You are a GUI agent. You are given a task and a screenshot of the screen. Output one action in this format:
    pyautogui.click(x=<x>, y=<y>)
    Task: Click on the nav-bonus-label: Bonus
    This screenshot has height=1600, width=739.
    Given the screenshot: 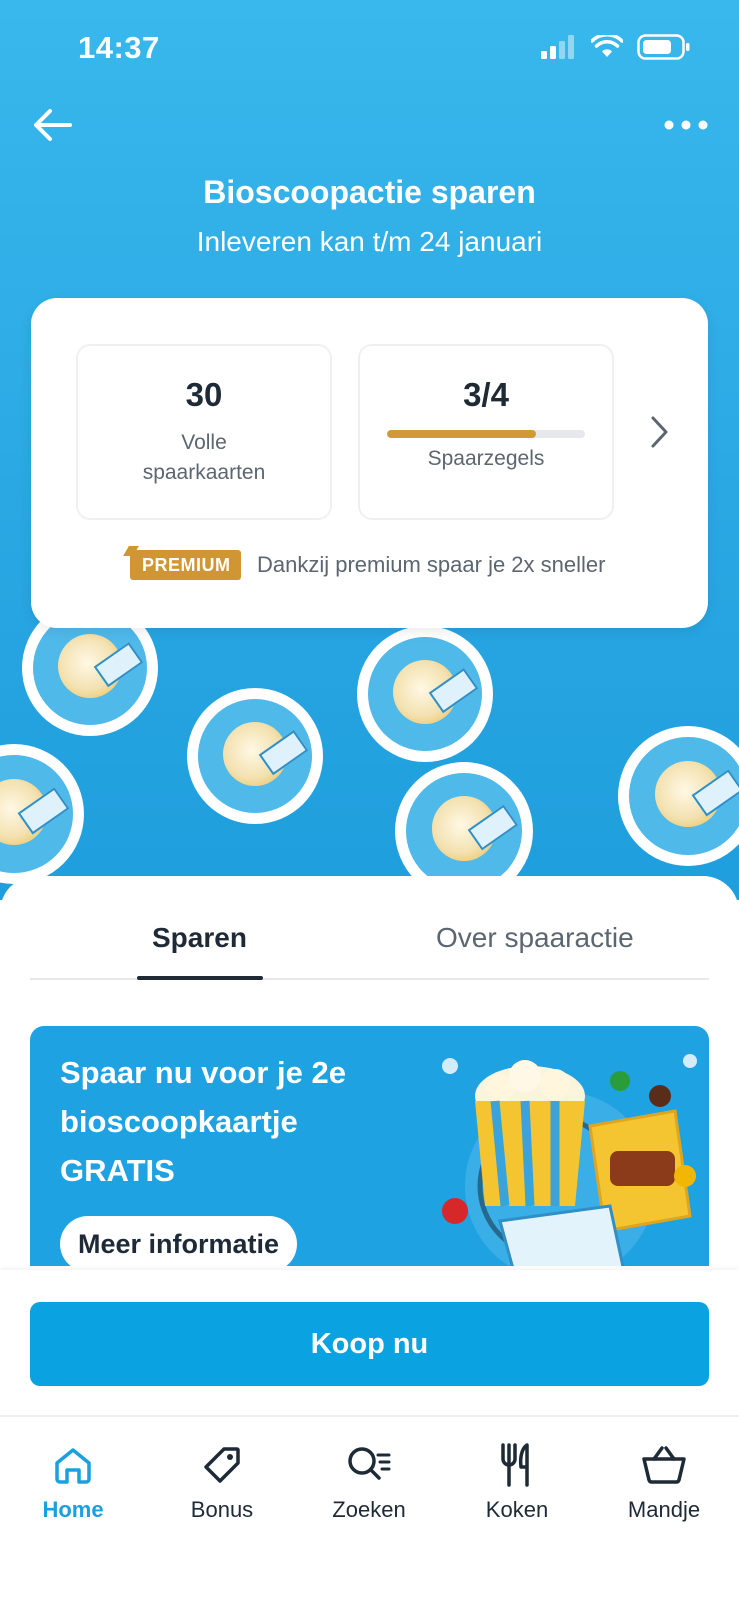 What is the action you would take?
    pyautogui.click(x=222, y=1509)
    